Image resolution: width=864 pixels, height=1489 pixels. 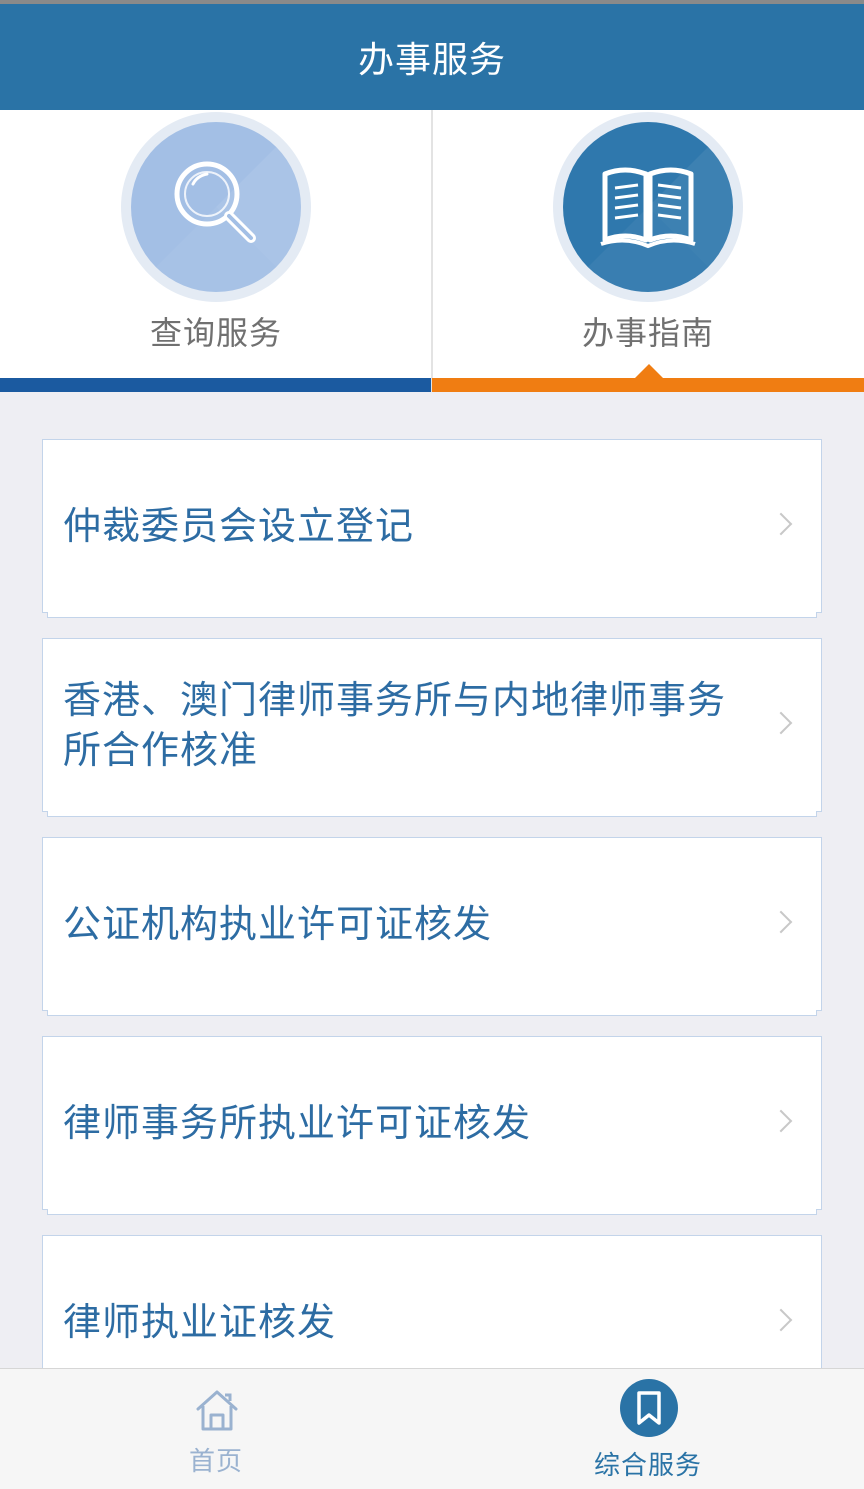 What do you see at coordinates (239, 526) in the screenshot?
I see `list-item-label: 仲裁委员会设立登记` at bounding box center [239, 526].